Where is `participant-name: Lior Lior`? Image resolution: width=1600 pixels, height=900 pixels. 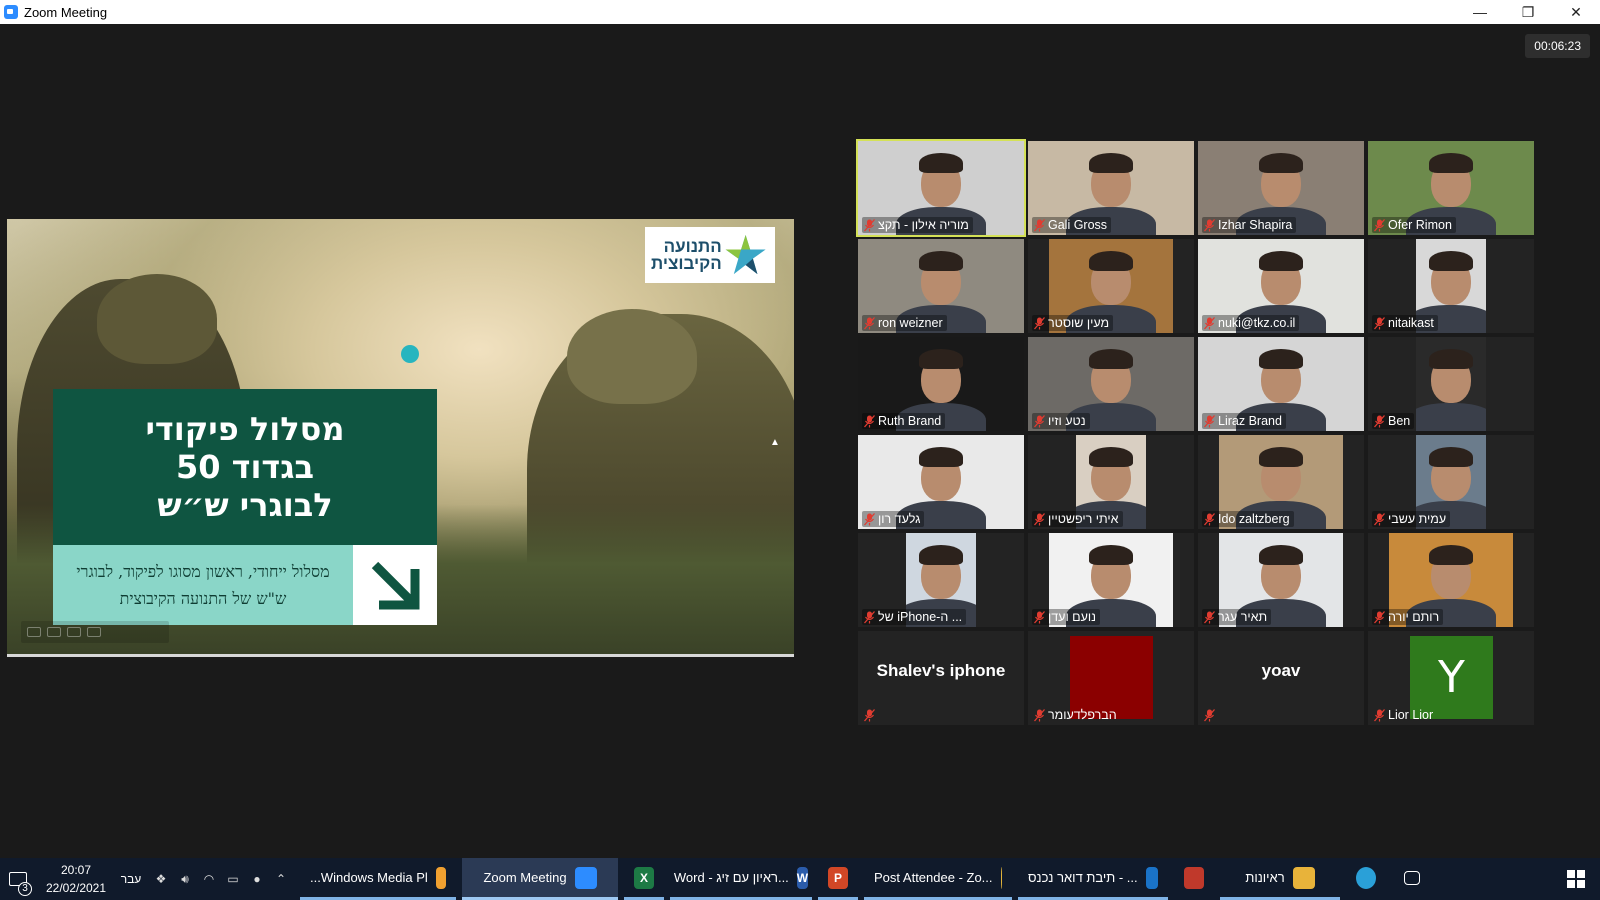 participant-name: Lior Lior is located at coordinates (1411, 715).